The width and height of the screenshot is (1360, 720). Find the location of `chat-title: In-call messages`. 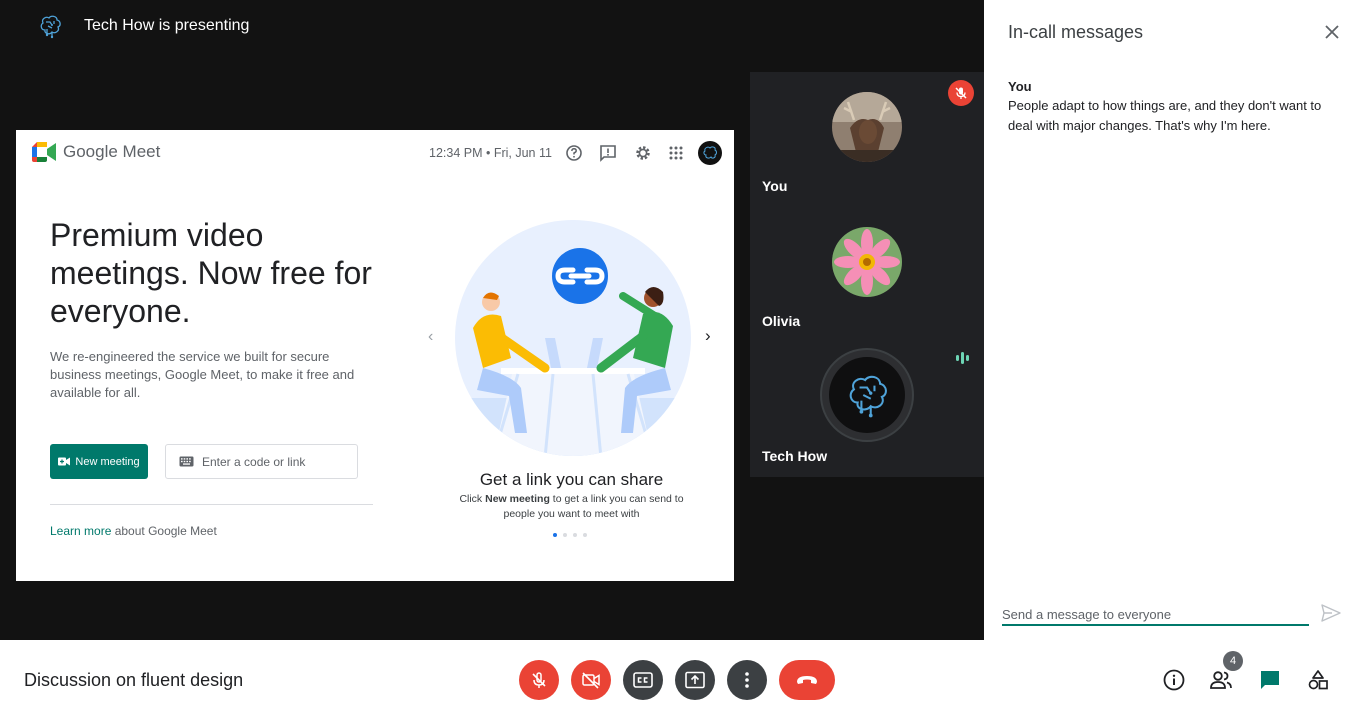

chat-title: In-call messages is located at coordinates (1076, 32).